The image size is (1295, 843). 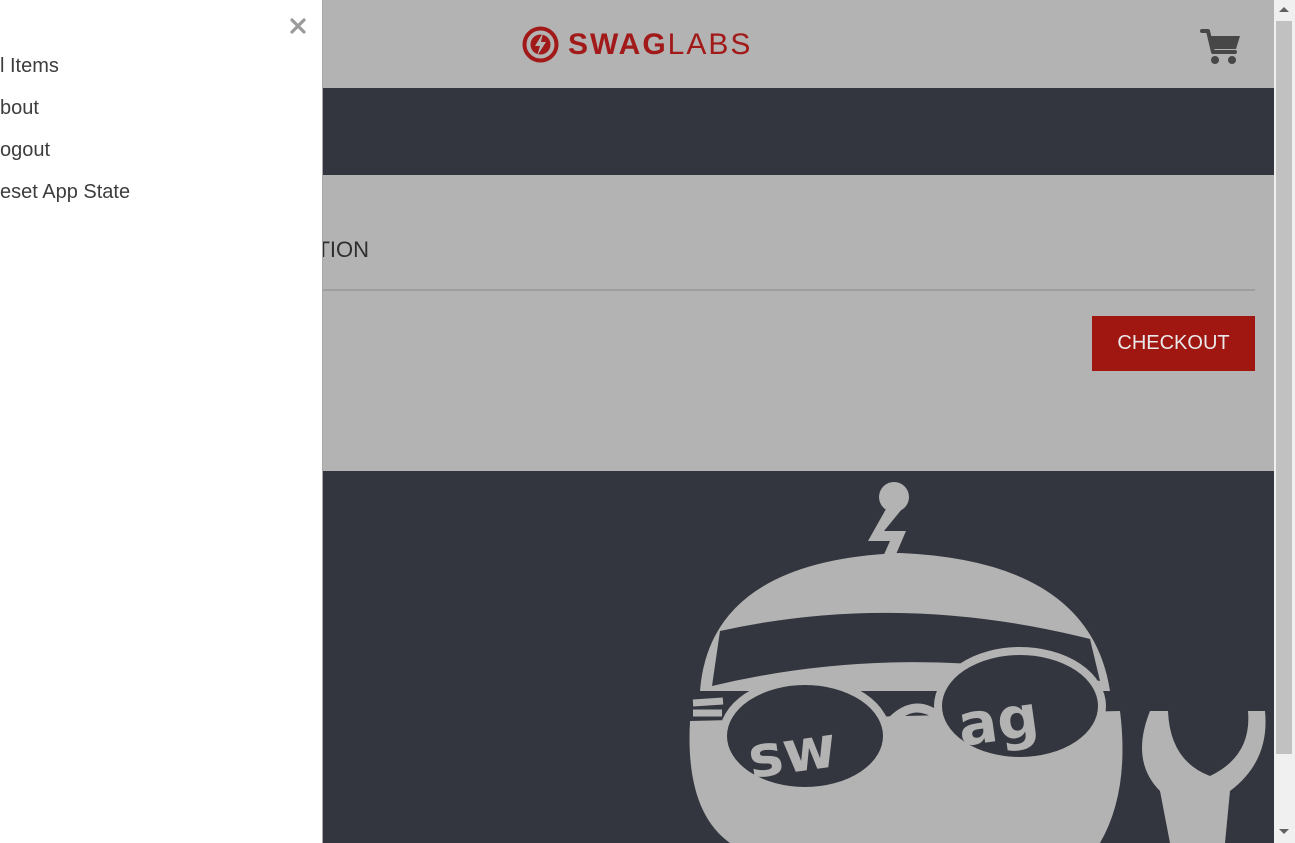 What do you see at coordinates (1284, 9) in the screenshot?
I see `scroll-up-arrow-icon` at bounding box center [1284, 9].